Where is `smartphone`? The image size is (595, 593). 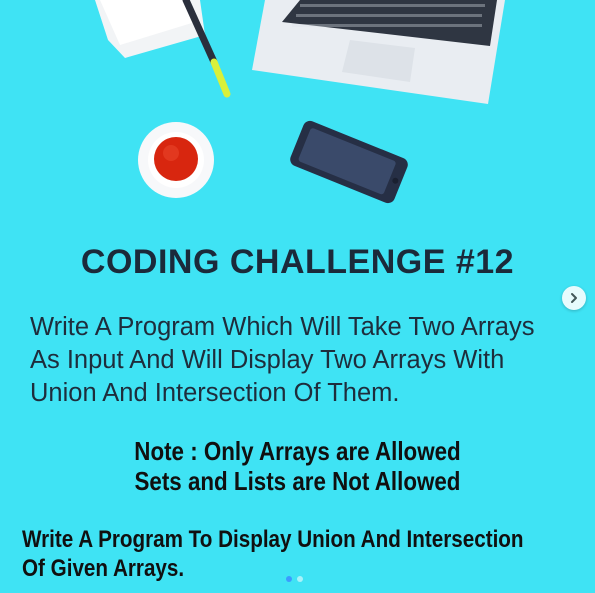
smartphone is located at coordinates (349, 162).